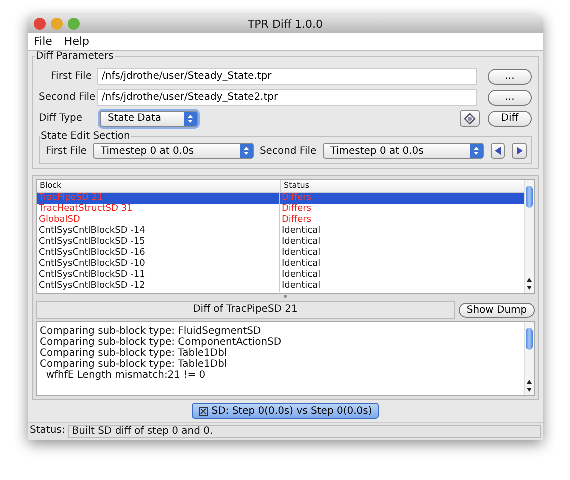 The width and height of the screenshot is (570, 480). I want to click on table-cell: TracPipeSD 21, so click(158, 198).